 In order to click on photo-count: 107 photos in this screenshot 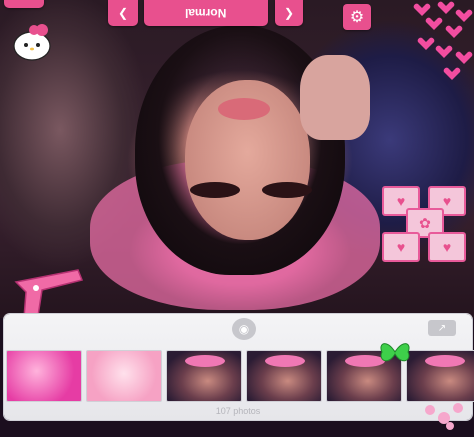, I will do `click(238, 411)`.